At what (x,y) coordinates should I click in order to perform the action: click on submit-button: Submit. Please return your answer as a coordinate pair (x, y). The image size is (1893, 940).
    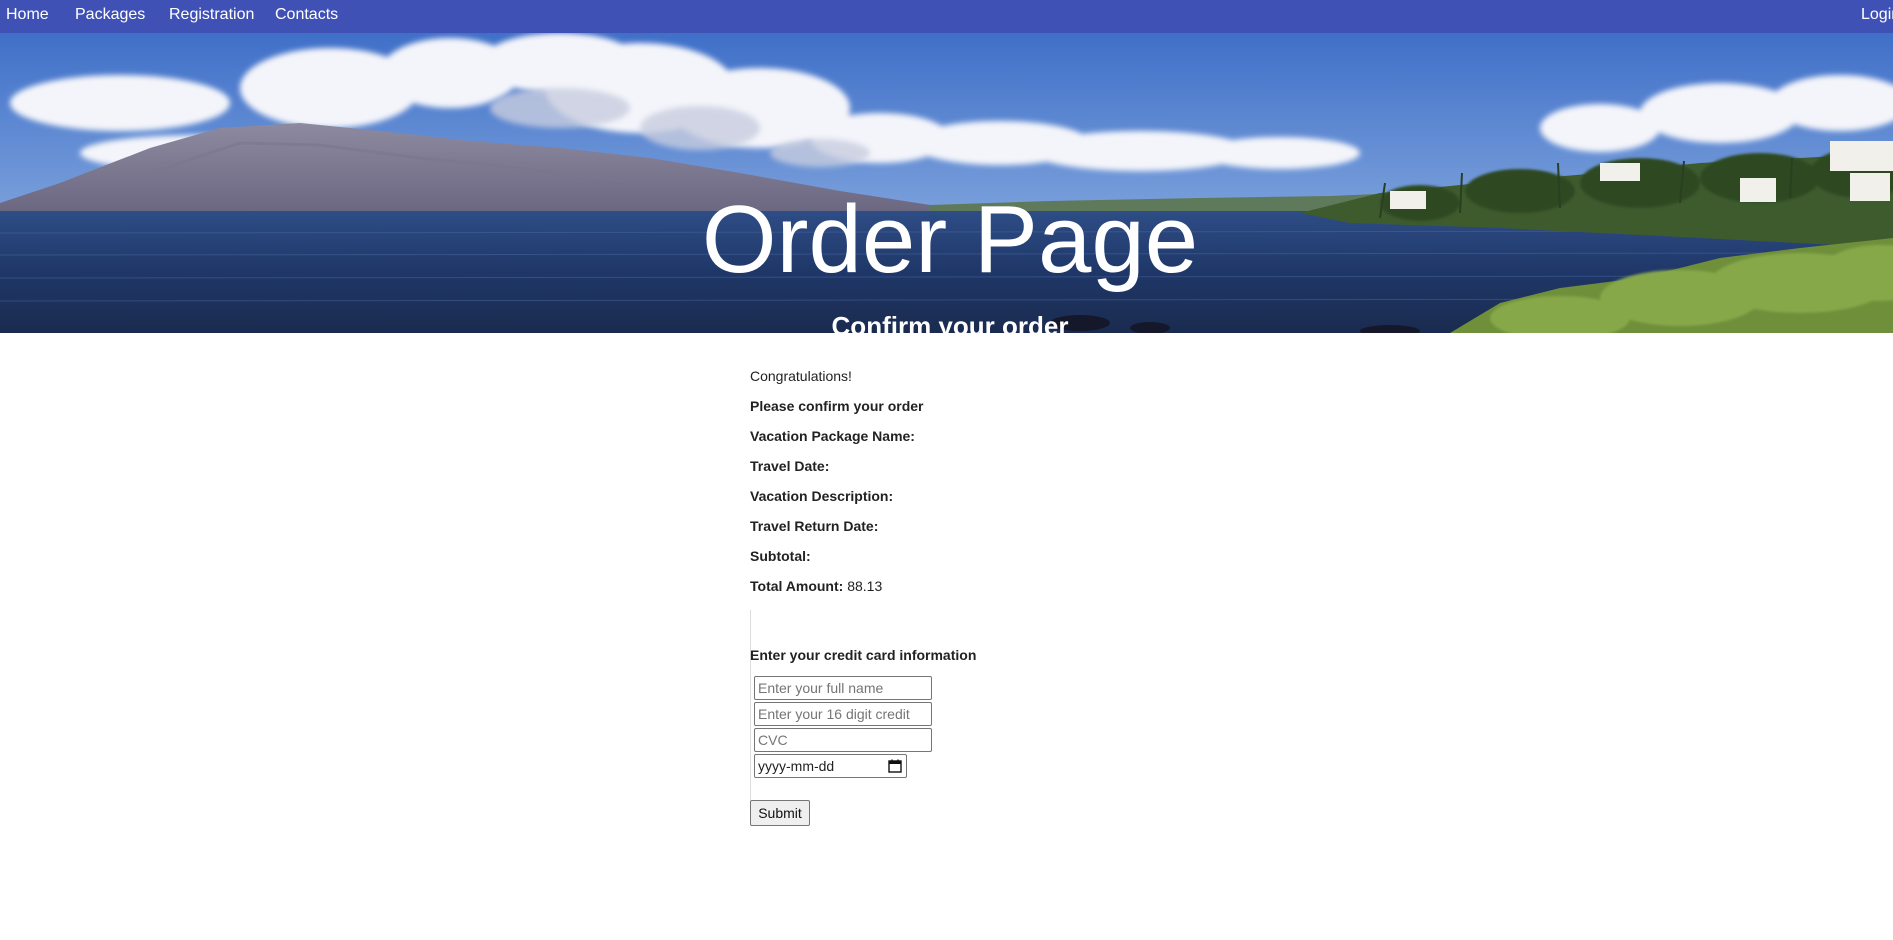
    Looking at the image, I should click on (780, 813).